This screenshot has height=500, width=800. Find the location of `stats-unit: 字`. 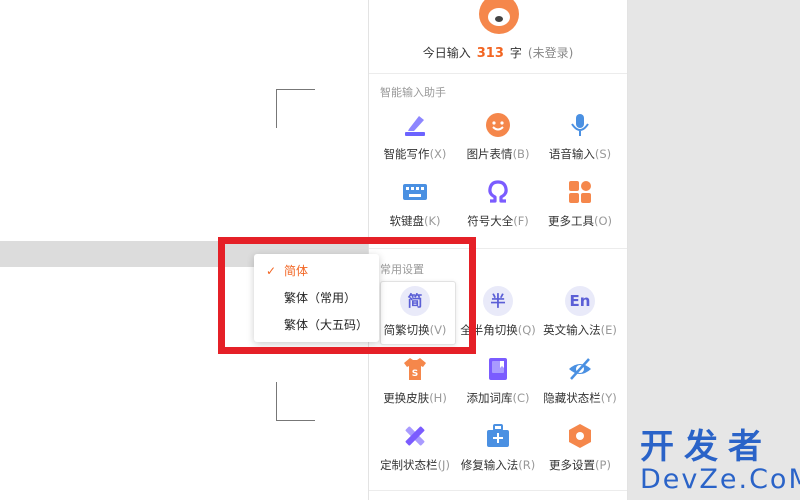

stats-unit: 字 is located at coordinates (515, 53).